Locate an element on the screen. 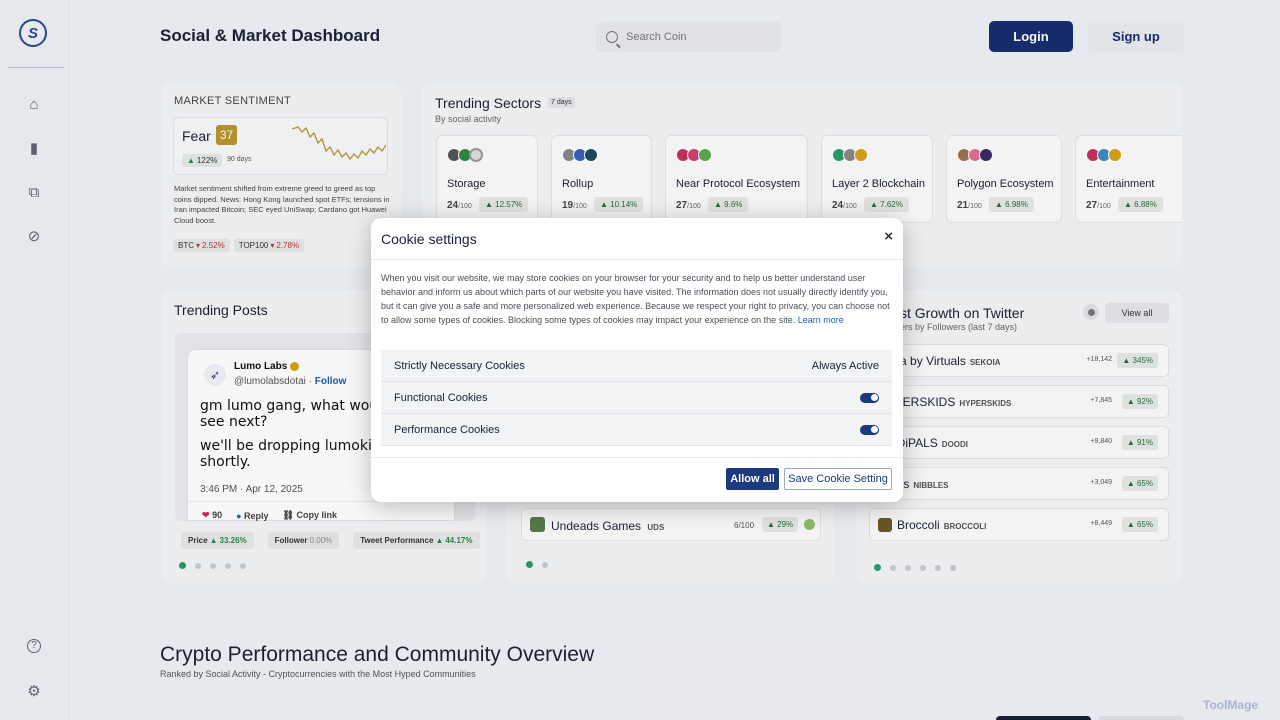 Image resolution: width=1280 pixels, height=720 pixels. twitter-pagination is located at coordinates (915, 567).